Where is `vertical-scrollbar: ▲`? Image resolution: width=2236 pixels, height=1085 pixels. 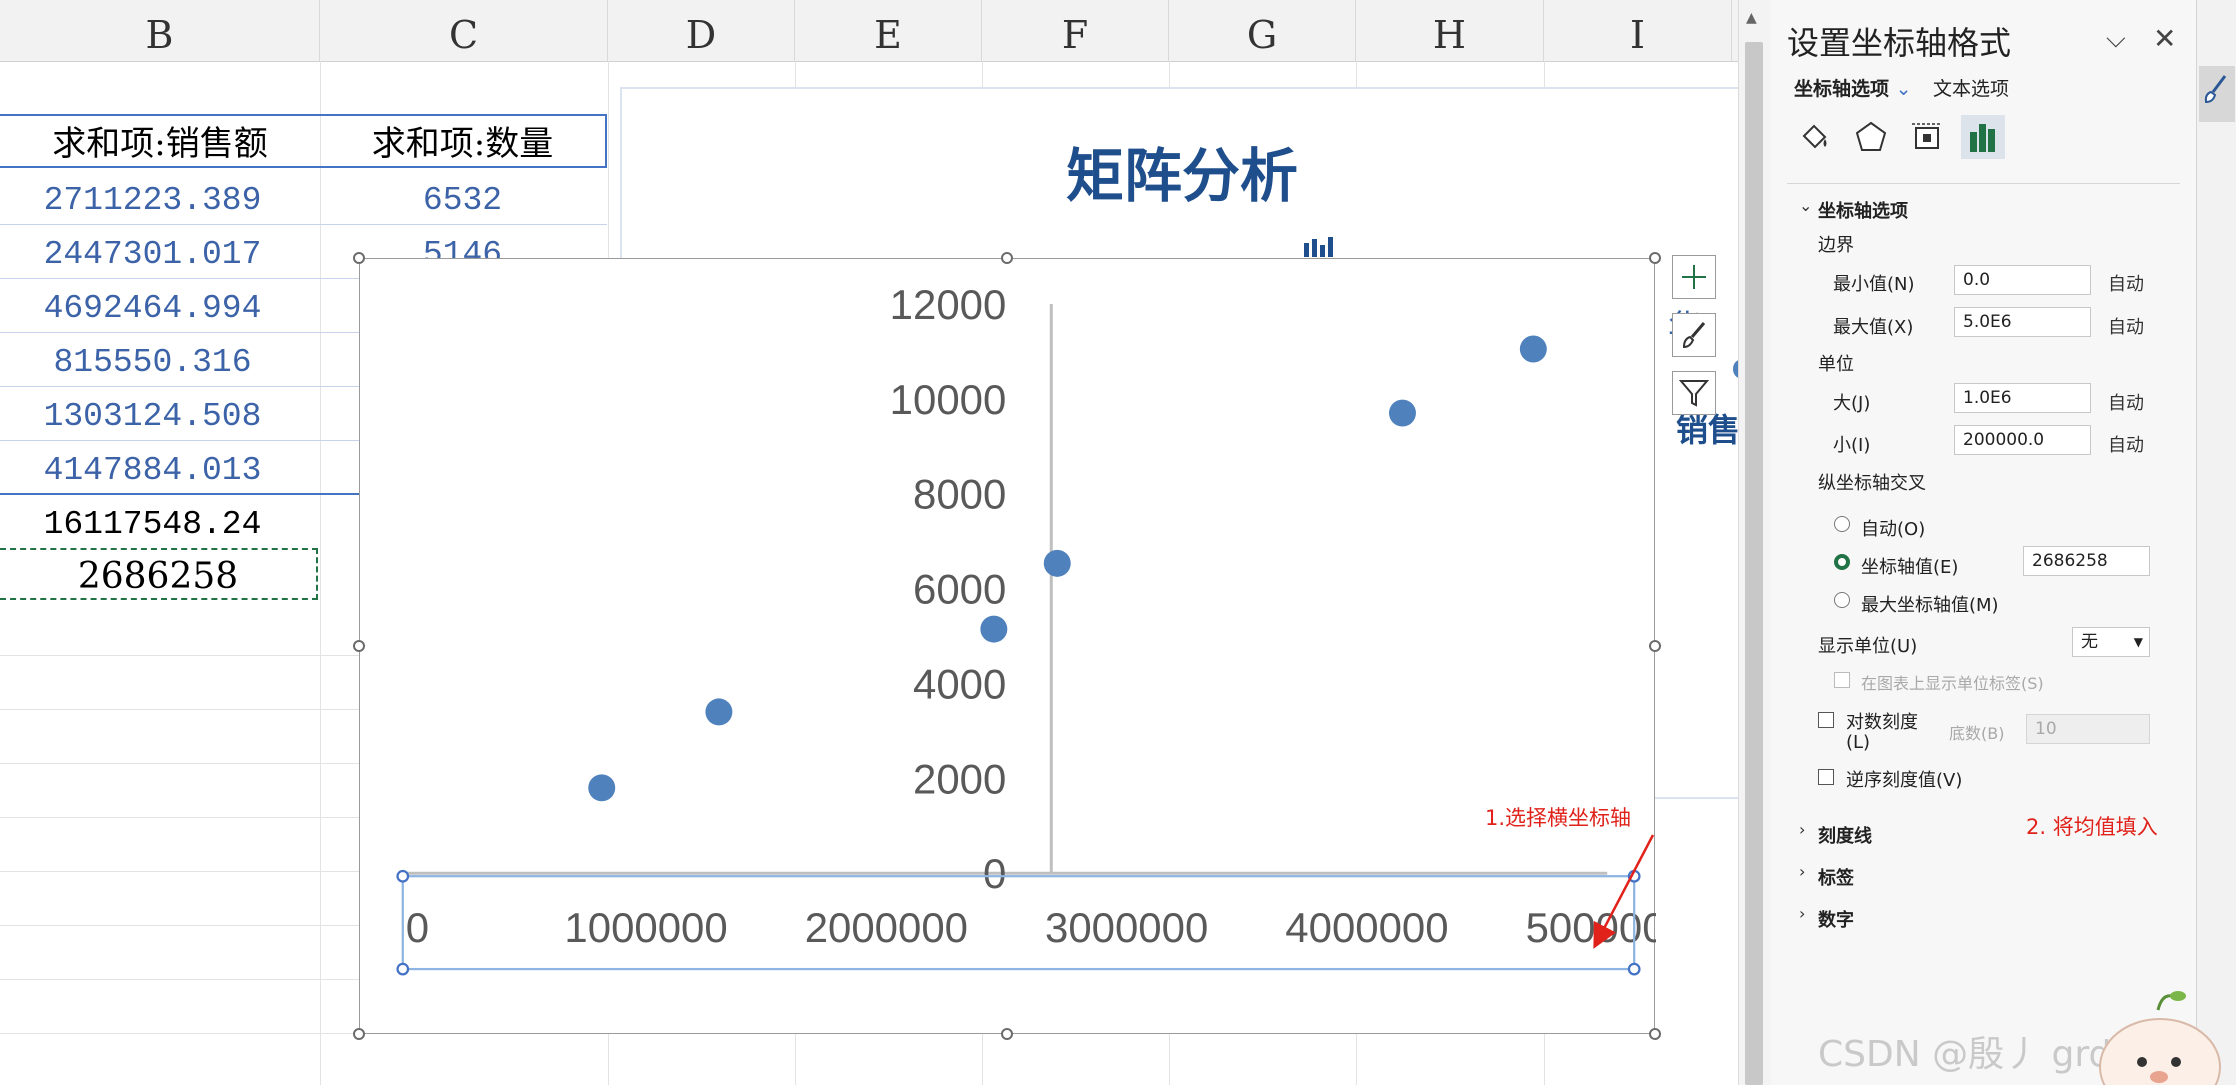 vertical-scrollbar: ▲ is located at coordinates (1755, 542).